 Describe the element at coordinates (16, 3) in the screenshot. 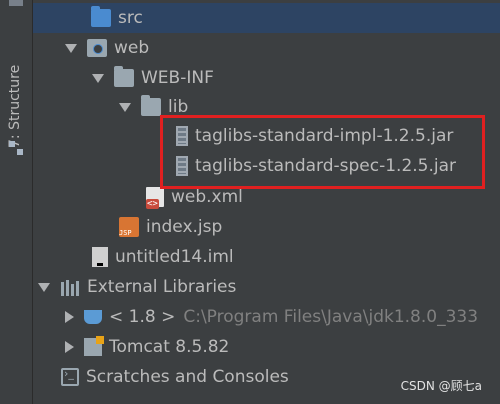

I see `tool-window-icon` at that location.